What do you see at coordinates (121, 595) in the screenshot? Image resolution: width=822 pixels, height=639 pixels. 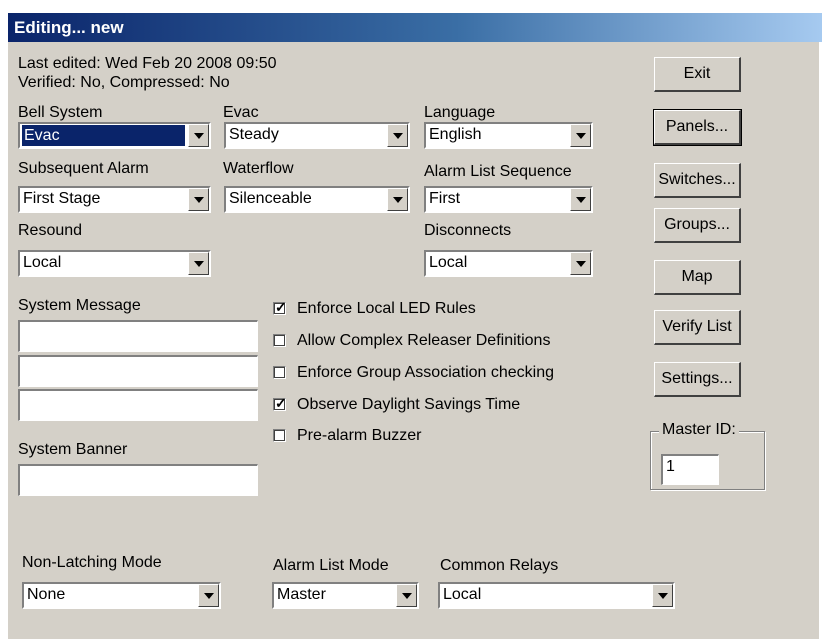 I see `non-latching-mode-select: None` at bounding box center [121, 595].